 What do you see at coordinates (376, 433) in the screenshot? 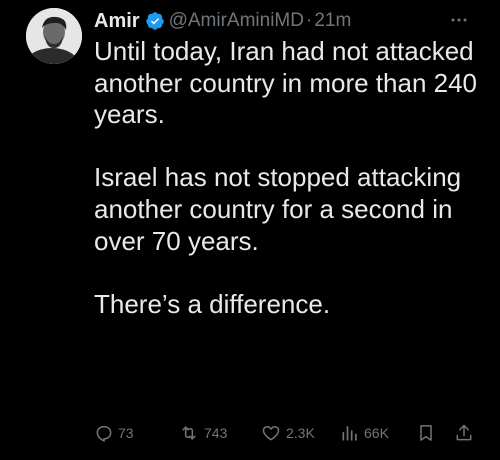
I see `views-count: 66K` at bounding box center [376, 433].